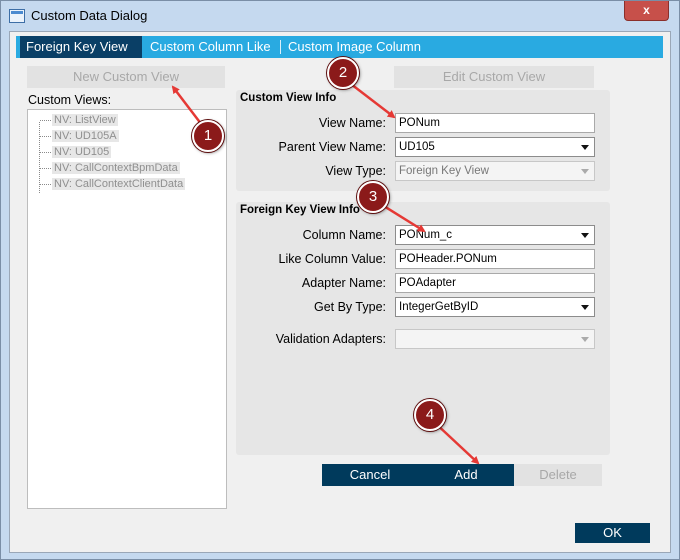  I want to click on callout-badge-4: 4, so click(430, 415).